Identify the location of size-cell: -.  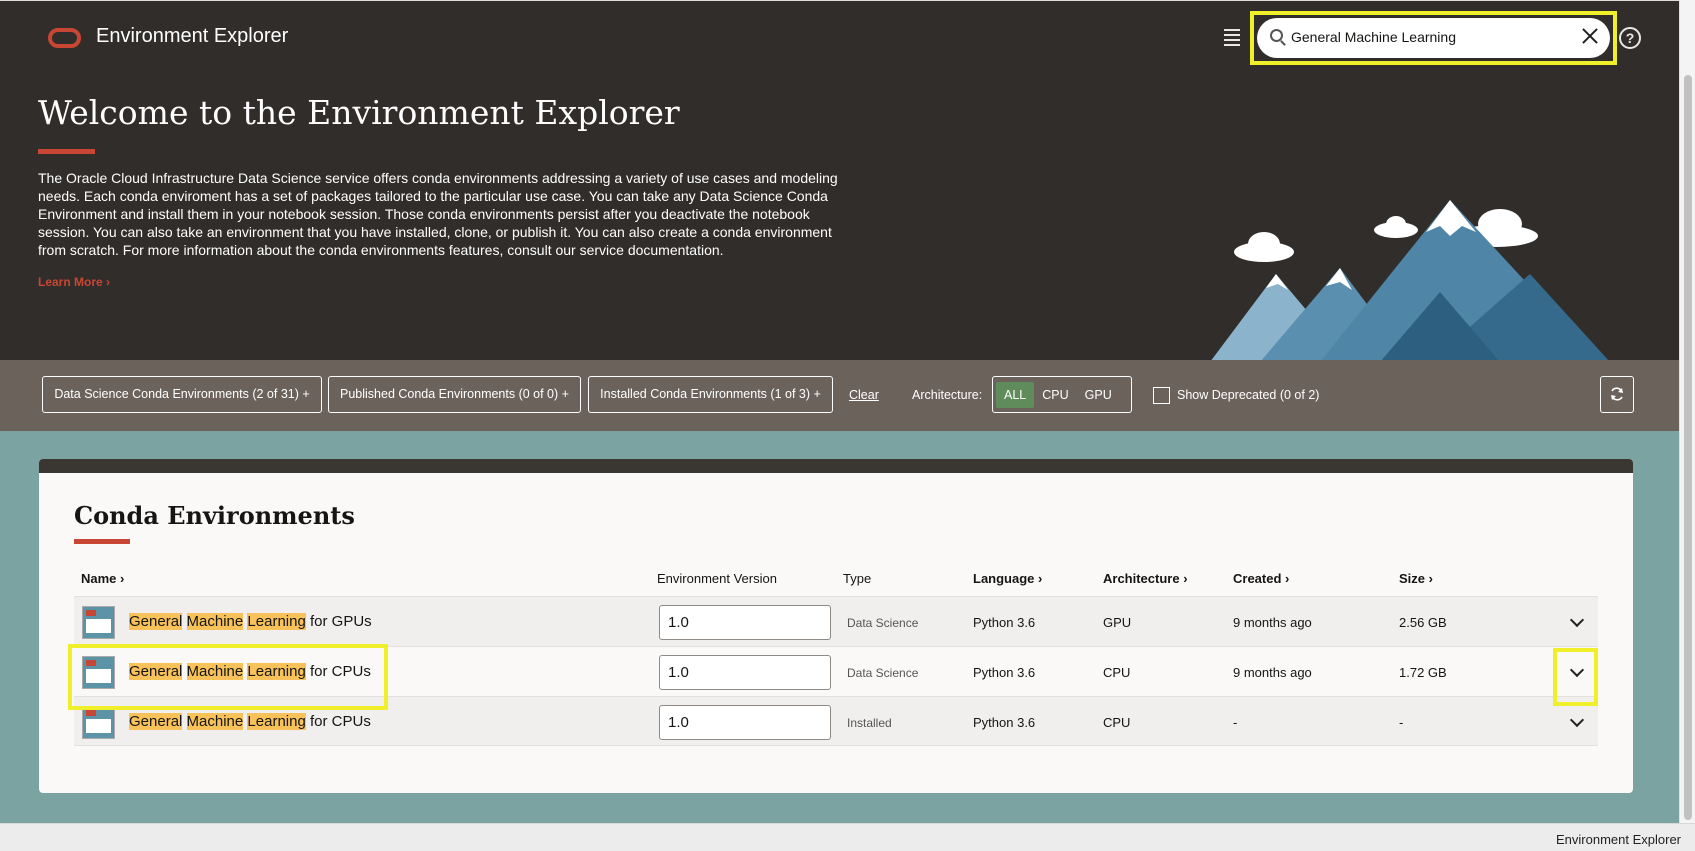
(1401, 722).